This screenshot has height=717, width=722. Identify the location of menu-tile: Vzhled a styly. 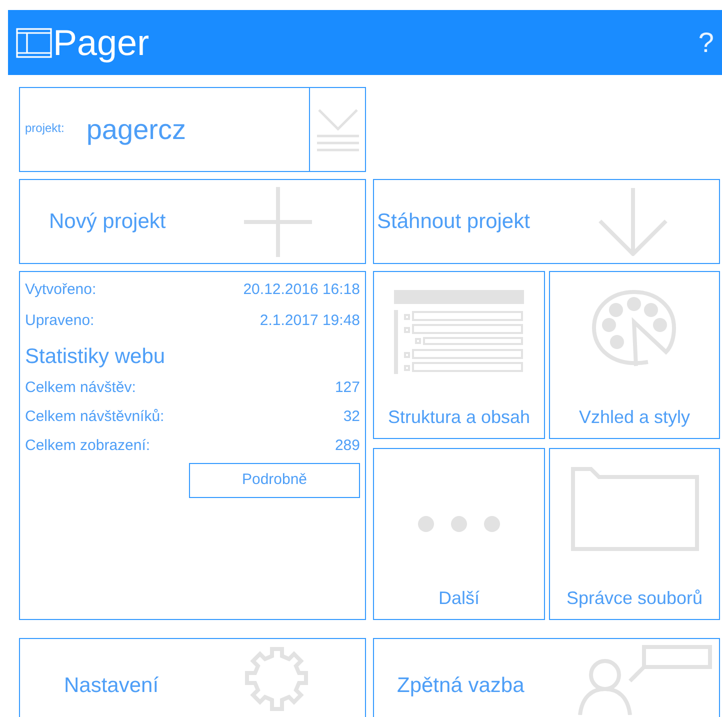
(634, 355).